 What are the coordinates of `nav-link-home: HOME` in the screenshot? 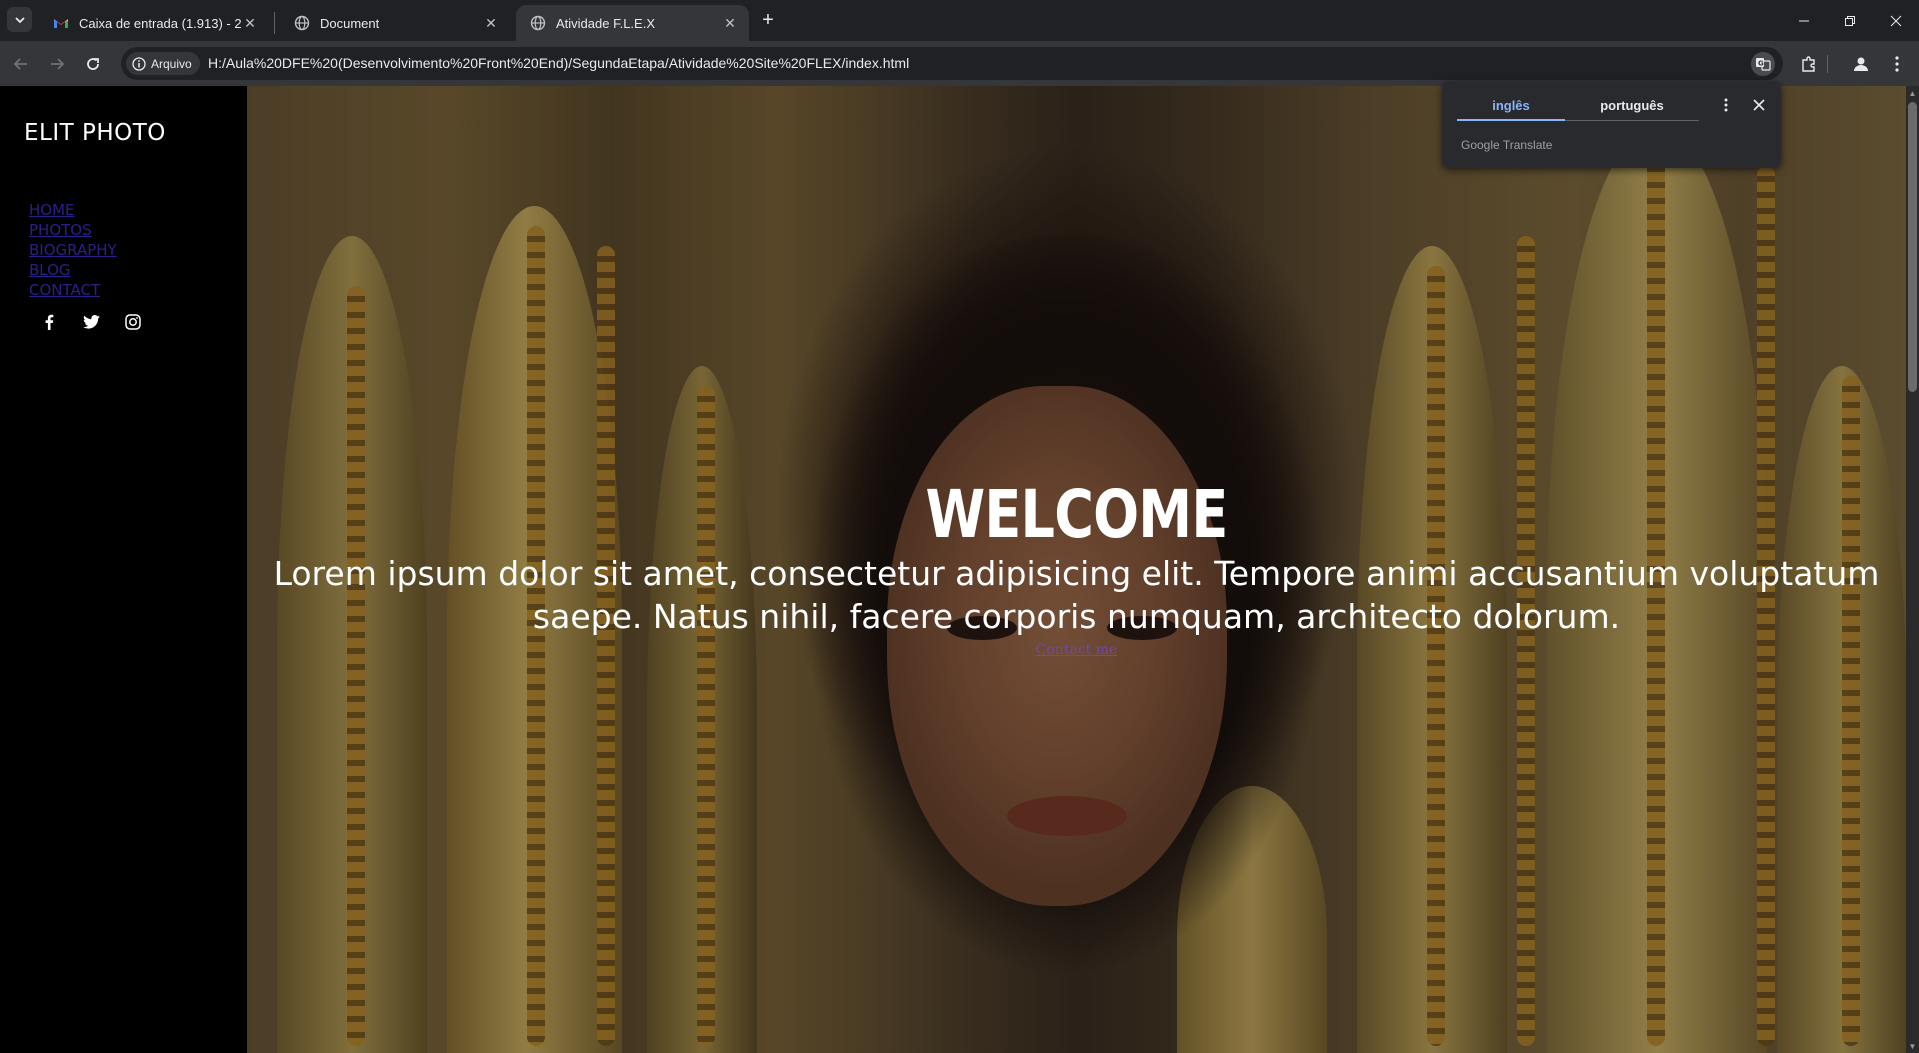 It's located at (73, 210).